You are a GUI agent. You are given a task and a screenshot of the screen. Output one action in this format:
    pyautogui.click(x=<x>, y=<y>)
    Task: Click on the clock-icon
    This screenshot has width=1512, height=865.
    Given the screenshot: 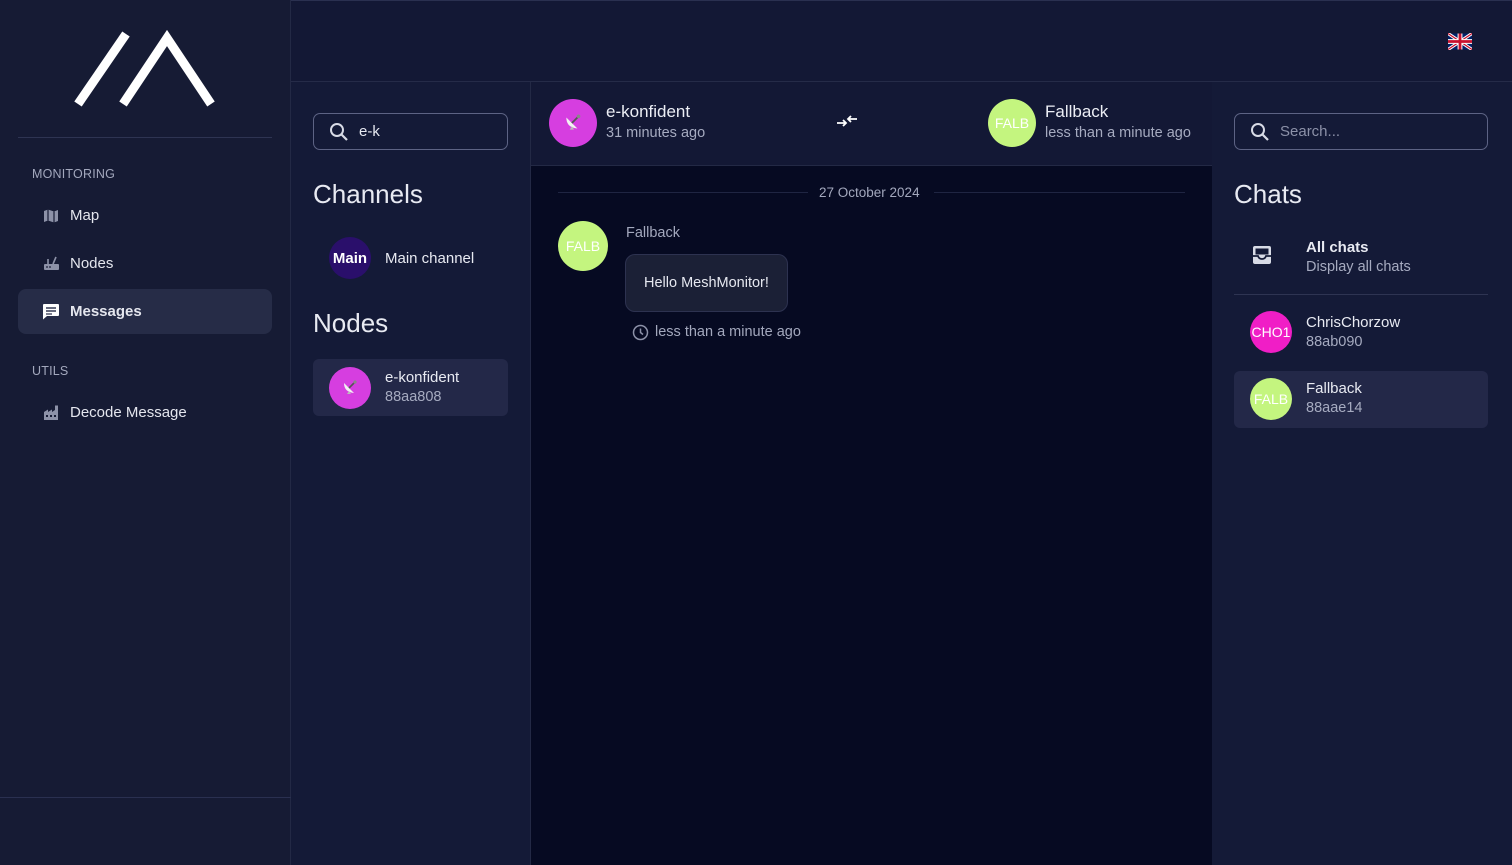 What is the action you would take?
    pyautogui.click(x=640, y=332)
    